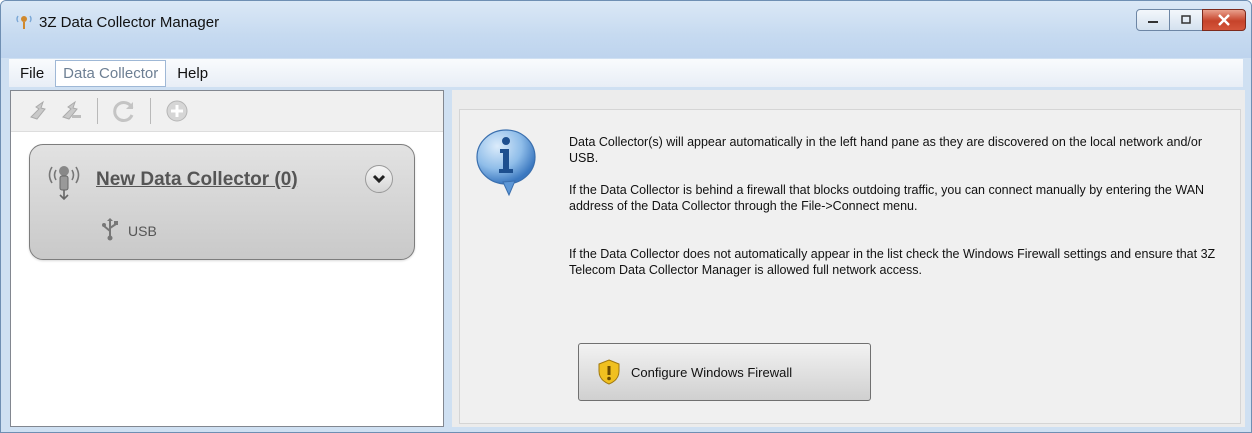  Describe the element at coordinates (197, 180) in the screenshot. I see `collector-title-link: New Data Collector (0)` at that location.